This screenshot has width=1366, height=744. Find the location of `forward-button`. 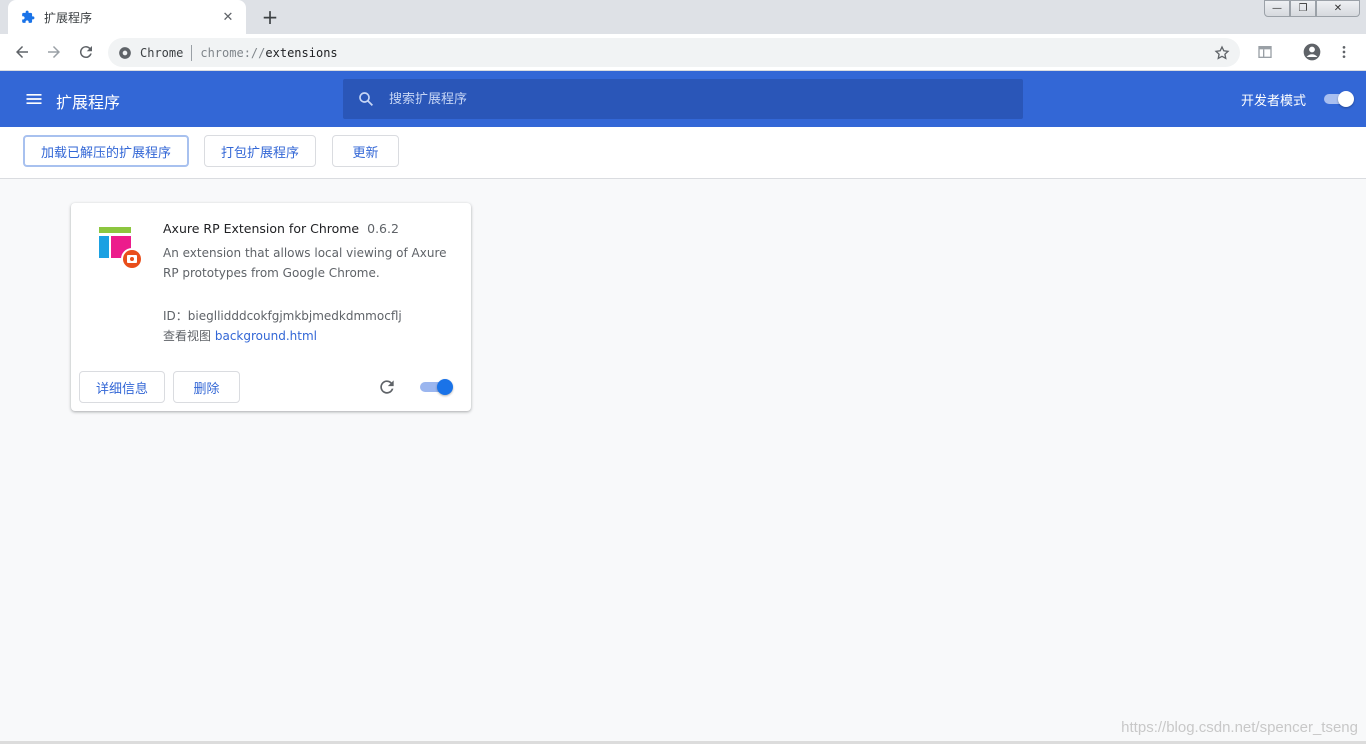

forward-button is located at coordinates (54, 52).